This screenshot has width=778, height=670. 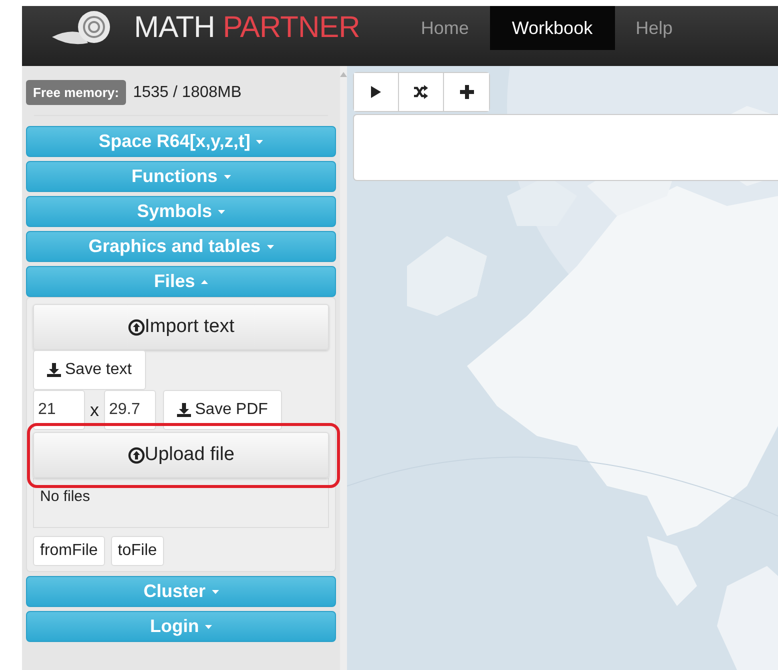 What do you see at coordinates (654, 28) in the screenshot?
I see `nav-link: Help` at bounding box center [654, 28].